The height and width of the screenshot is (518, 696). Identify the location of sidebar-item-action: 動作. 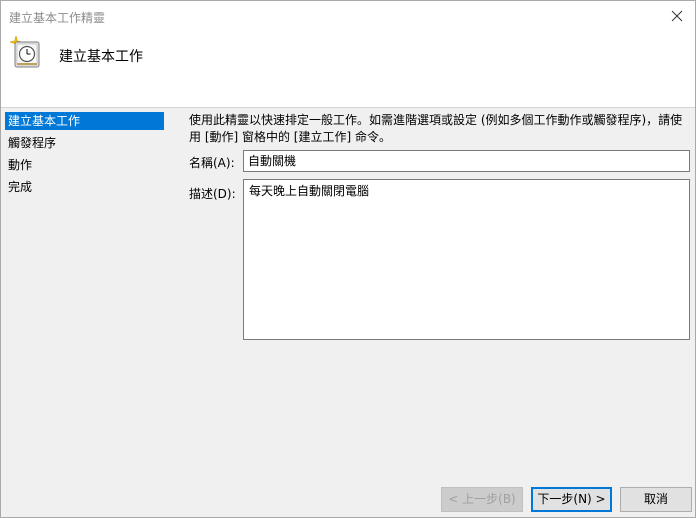
(84, 165).